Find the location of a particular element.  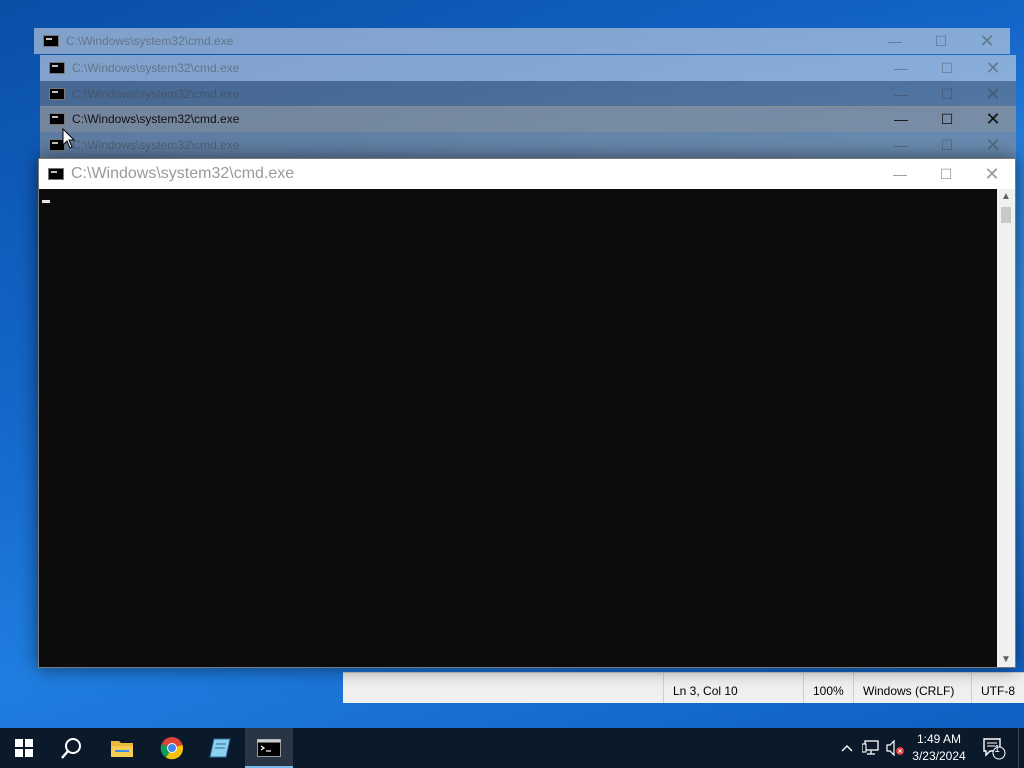

cmd-window-ghost-4: C:\Windows\system32\cmd.exe — ☐ ✕ is located at coordinates (528, 145).